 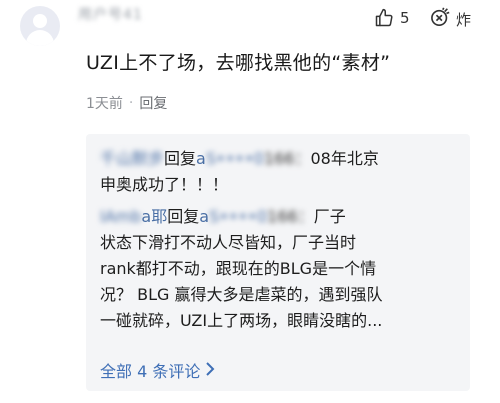 What do you see at coordinates (120, 216) in the screenshot?
I see `reply-author: IAmb` at bounding box center [120, 216].